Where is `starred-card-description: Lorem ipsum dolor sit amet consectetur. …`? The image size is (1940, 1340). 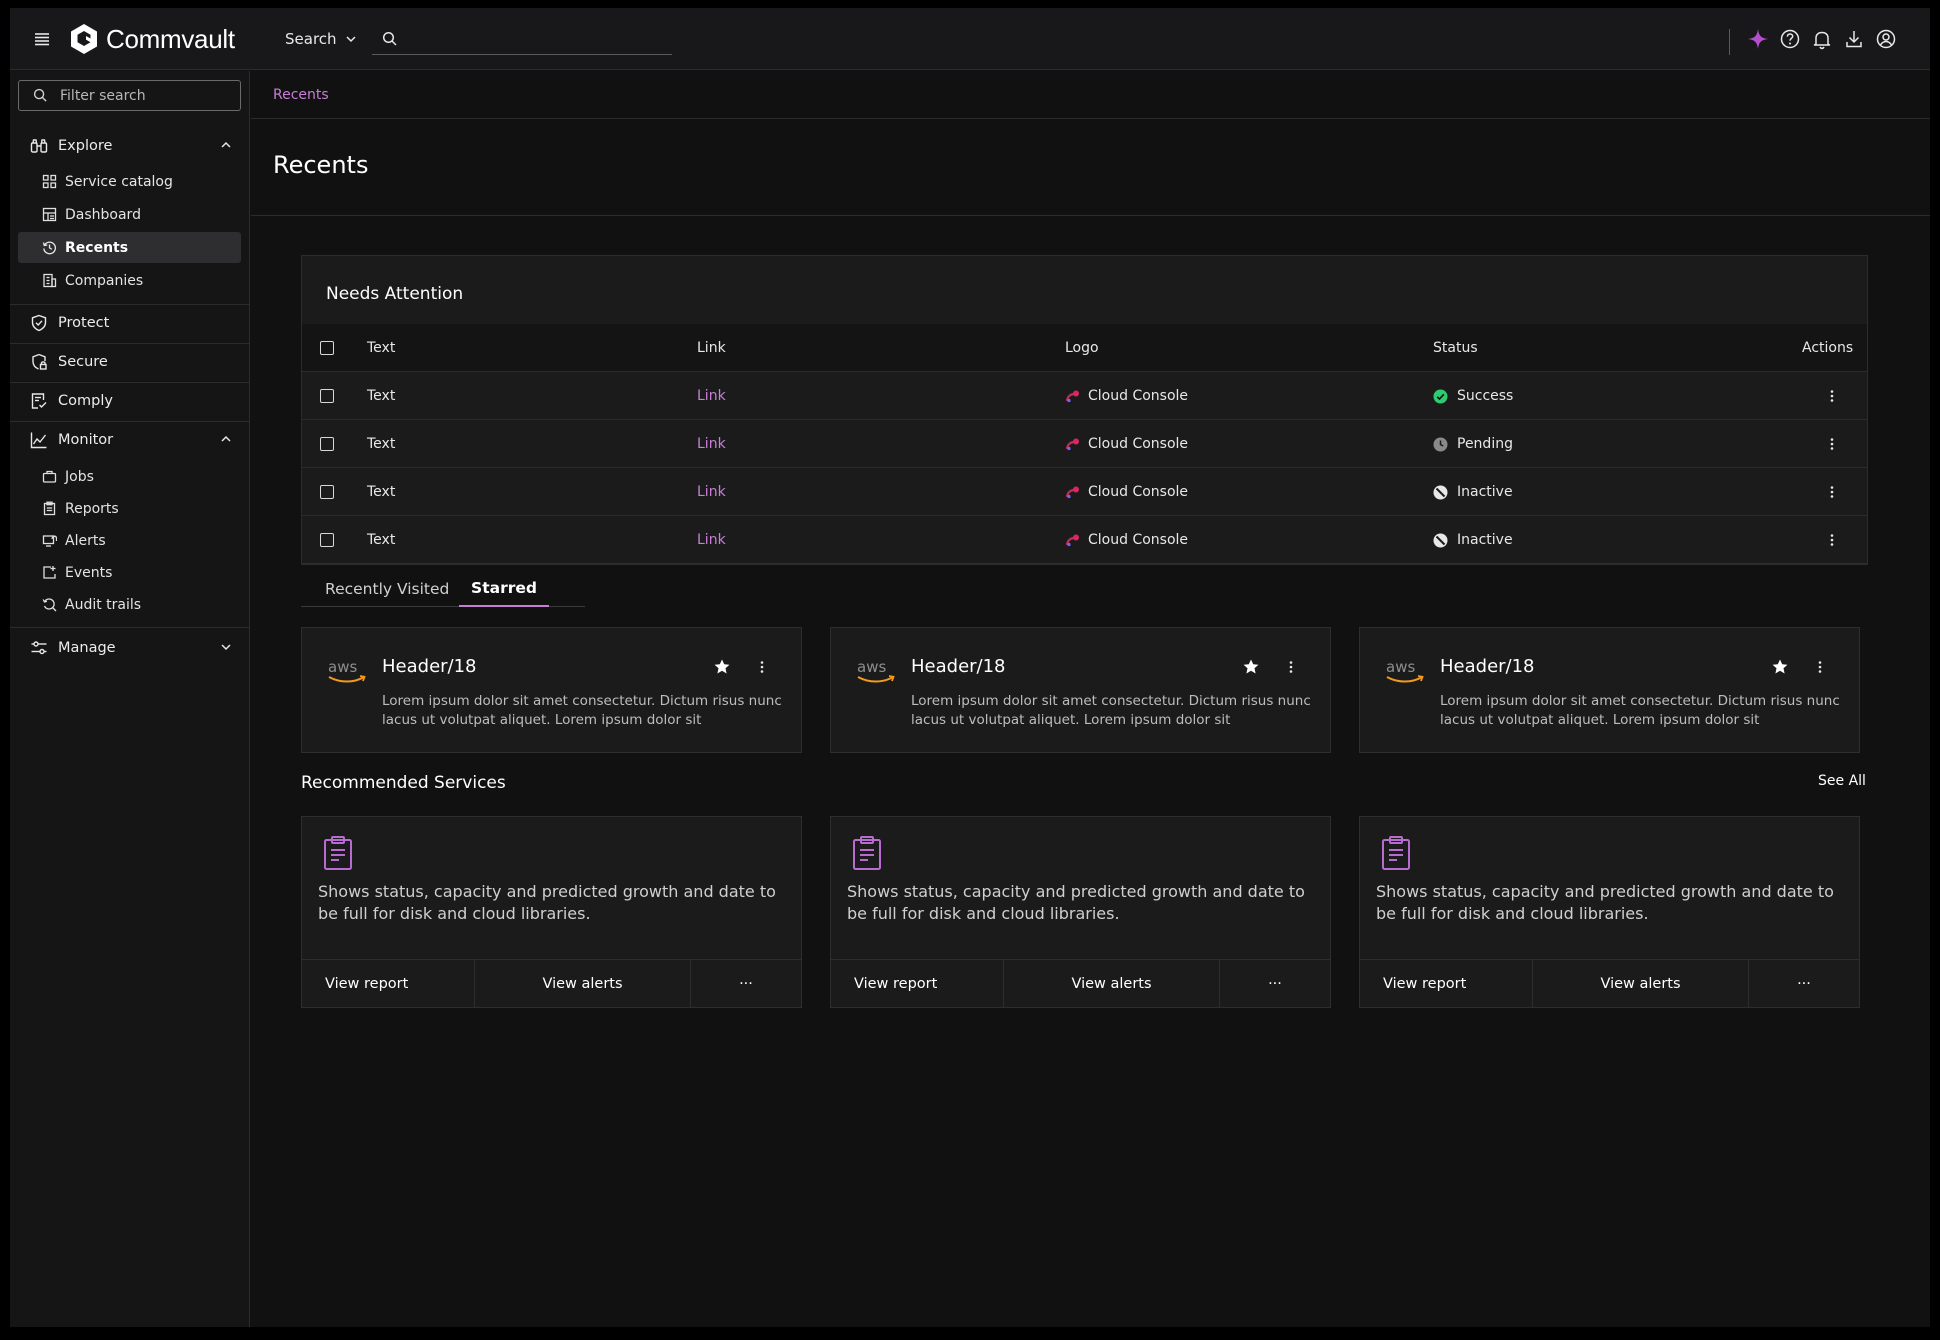 starred-card-description: Lorem ipsum dolor sit amet consectetur. … is located at coordinates (582, 710).